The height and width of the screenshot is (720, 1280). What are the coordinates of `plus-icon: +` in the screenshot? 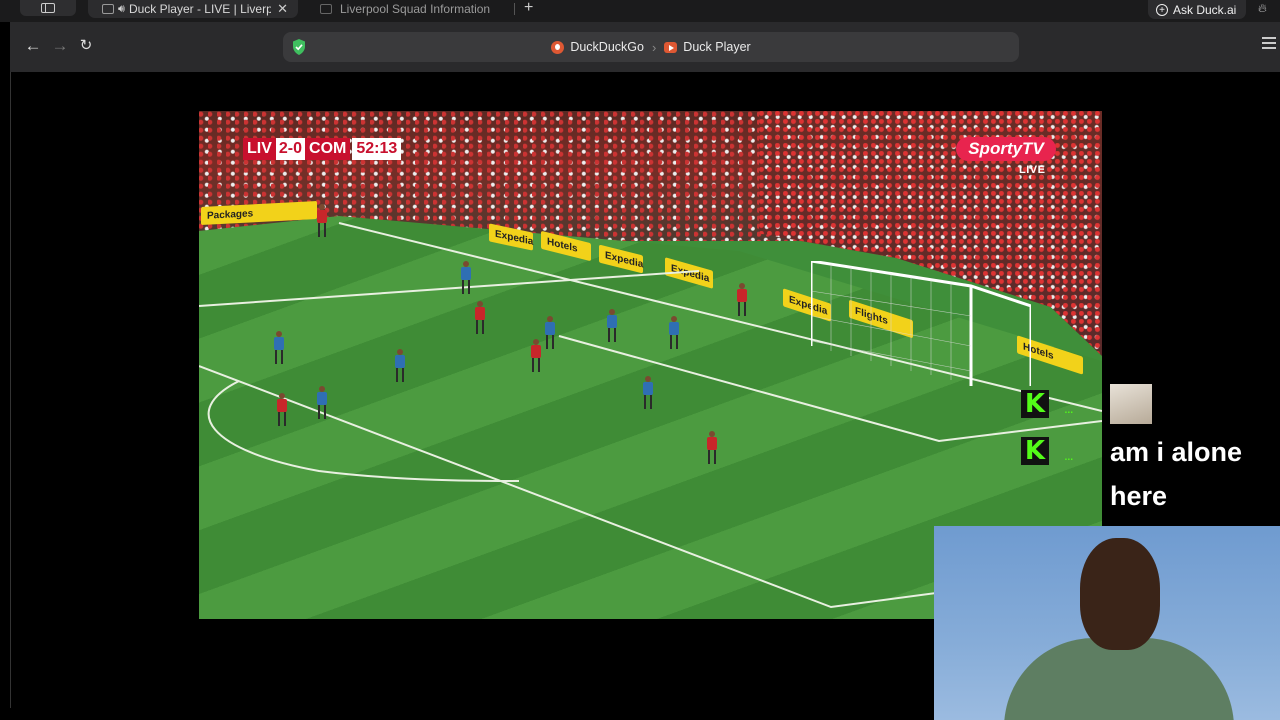 It's located at (529, 8).